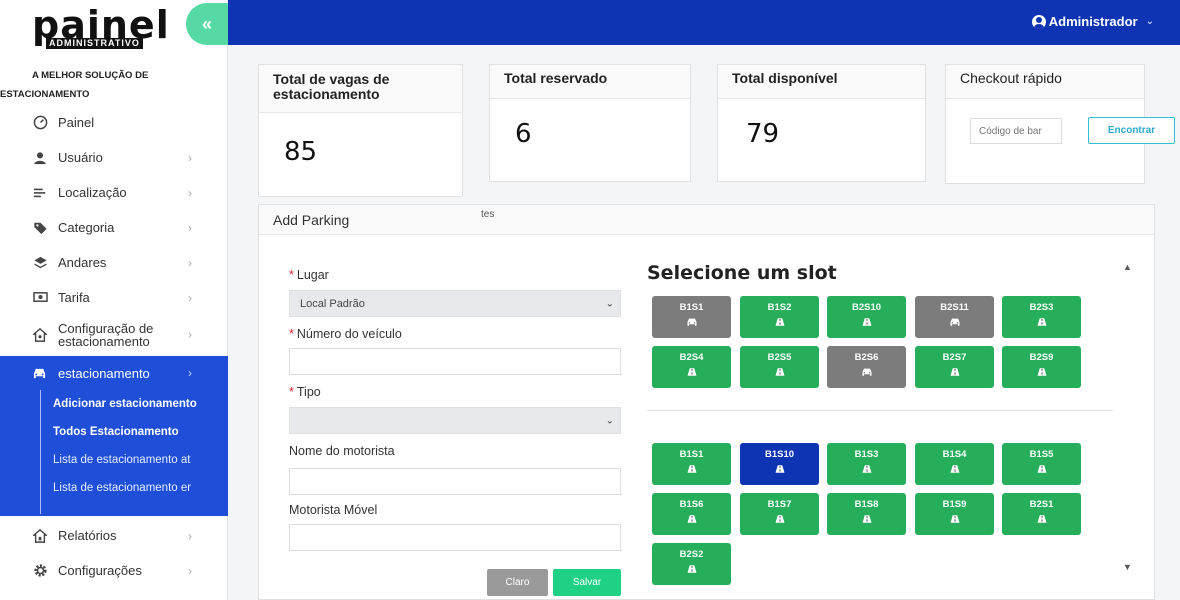 The width and height of the screenshot is (1180, 600). I want to click on sidebar-item-label: Relatórios, so click(87, 535).